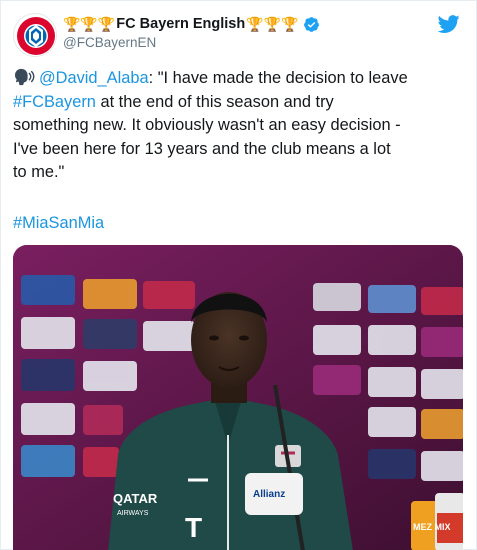 The width and height of the screenshot is (477, 550). Describe the element at coordinates (180, 24) in the screenshot. I see `display-name: FC Bayern English` at that location.